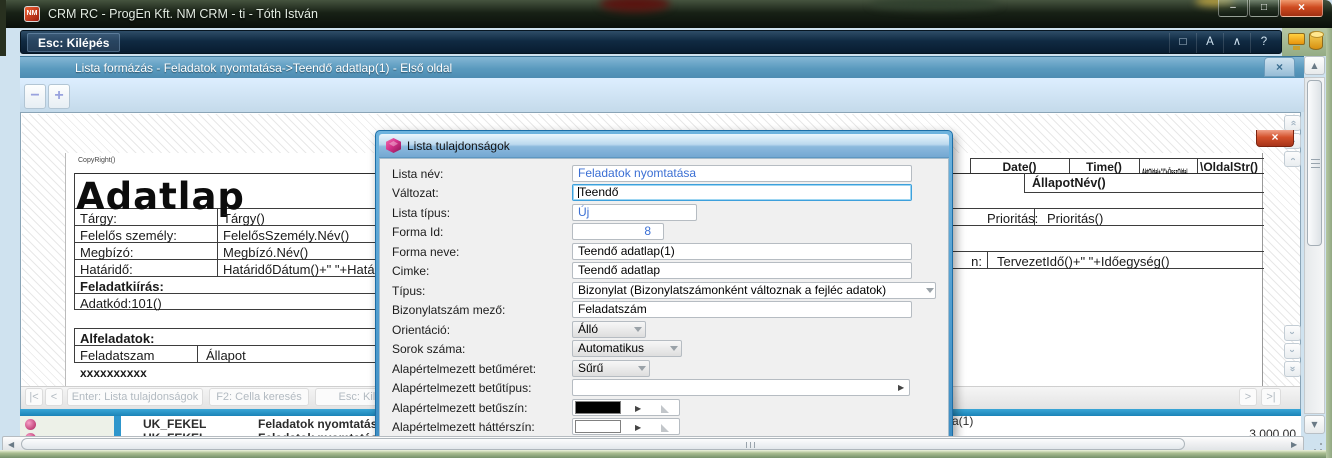 This screenshot has width=1332, height=458. I want to click on sub-col-header: Feladatszam, so click(117, 355).